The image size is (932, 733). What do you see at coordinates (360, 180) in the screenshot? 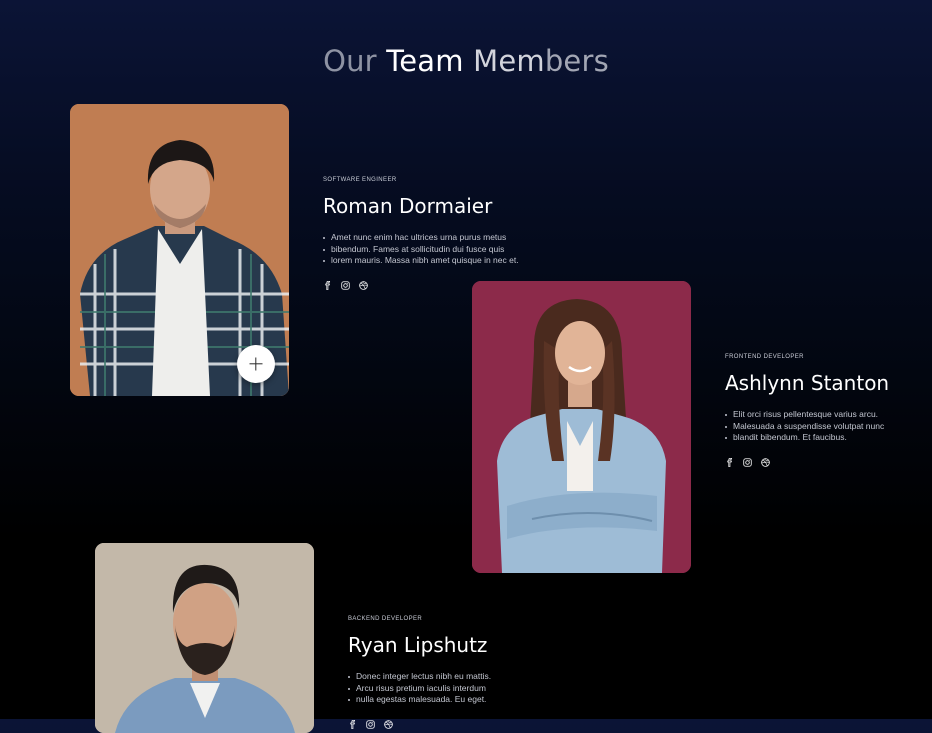
I see `member-role: SOFTWARE ENGINEER` at bounding box center [360, 180].